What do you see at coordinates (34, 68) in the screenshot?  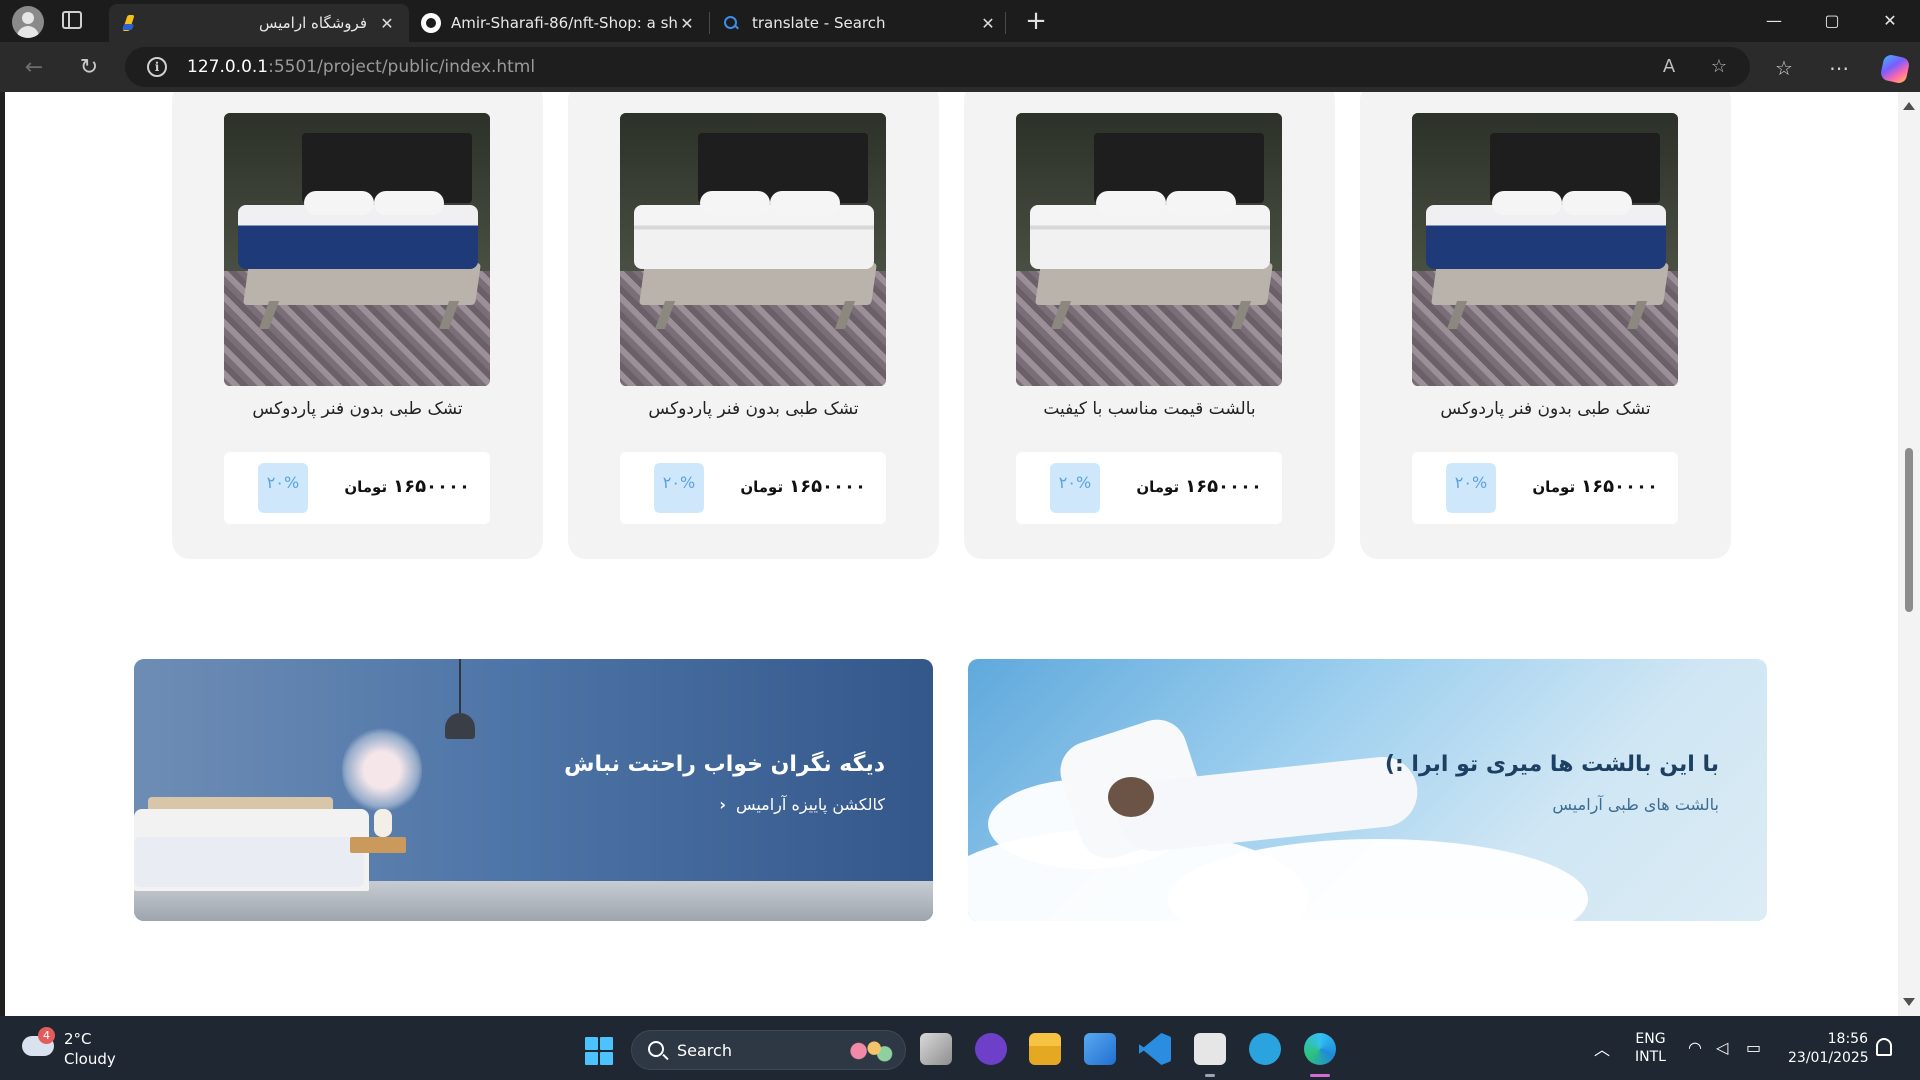 I see `back-arrow-icon: ←` at bounding box center [34, 68].